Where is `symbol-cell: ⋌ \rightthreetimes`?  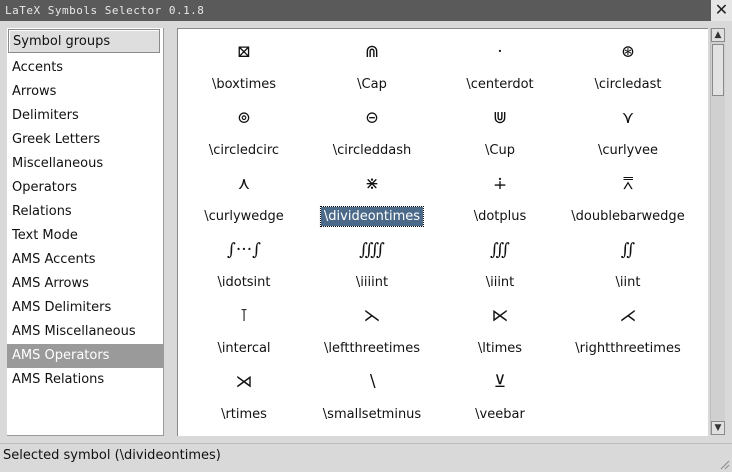
symbol-cell: ⋌ \rightthreetimes is located at coordinates (628, 324).